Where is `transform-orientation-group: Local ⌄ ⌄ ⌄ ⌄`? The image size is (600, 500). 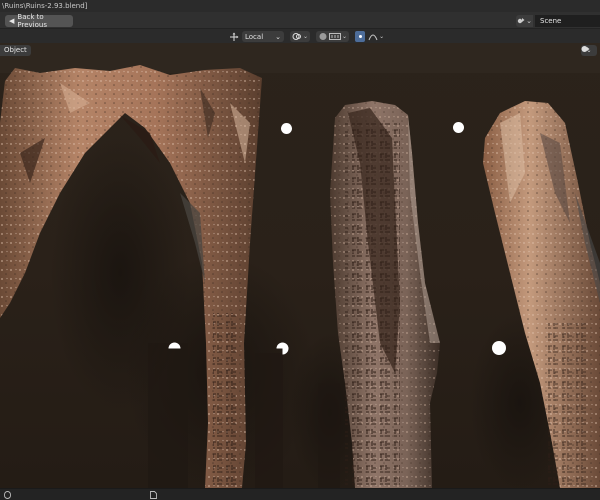
transform-orientation-group: Local ⌄ ⌄ ⌄ ⌄ is located at coordinates (306, 36).